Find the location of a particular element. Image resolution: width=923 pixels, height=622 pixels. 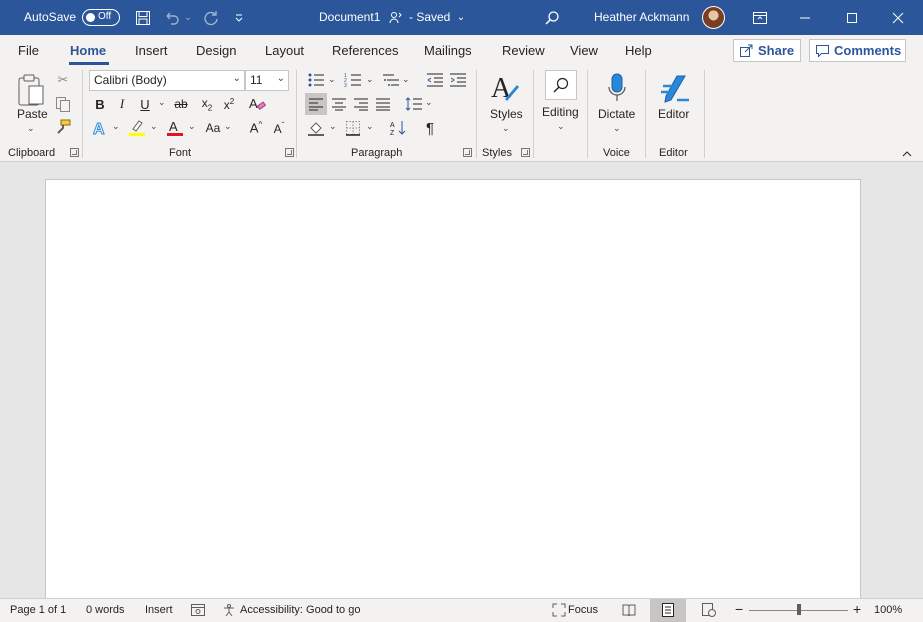

tab-insert: Insert is located at coordinates (151, 50).